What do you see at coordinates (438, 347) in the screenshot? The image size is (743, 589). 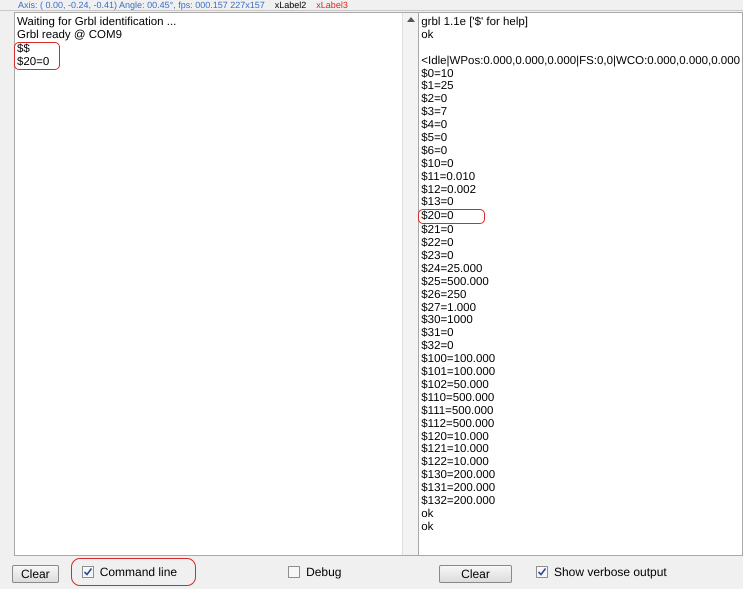 I see `log-line: $32=0` at bounding box center [438, 347].